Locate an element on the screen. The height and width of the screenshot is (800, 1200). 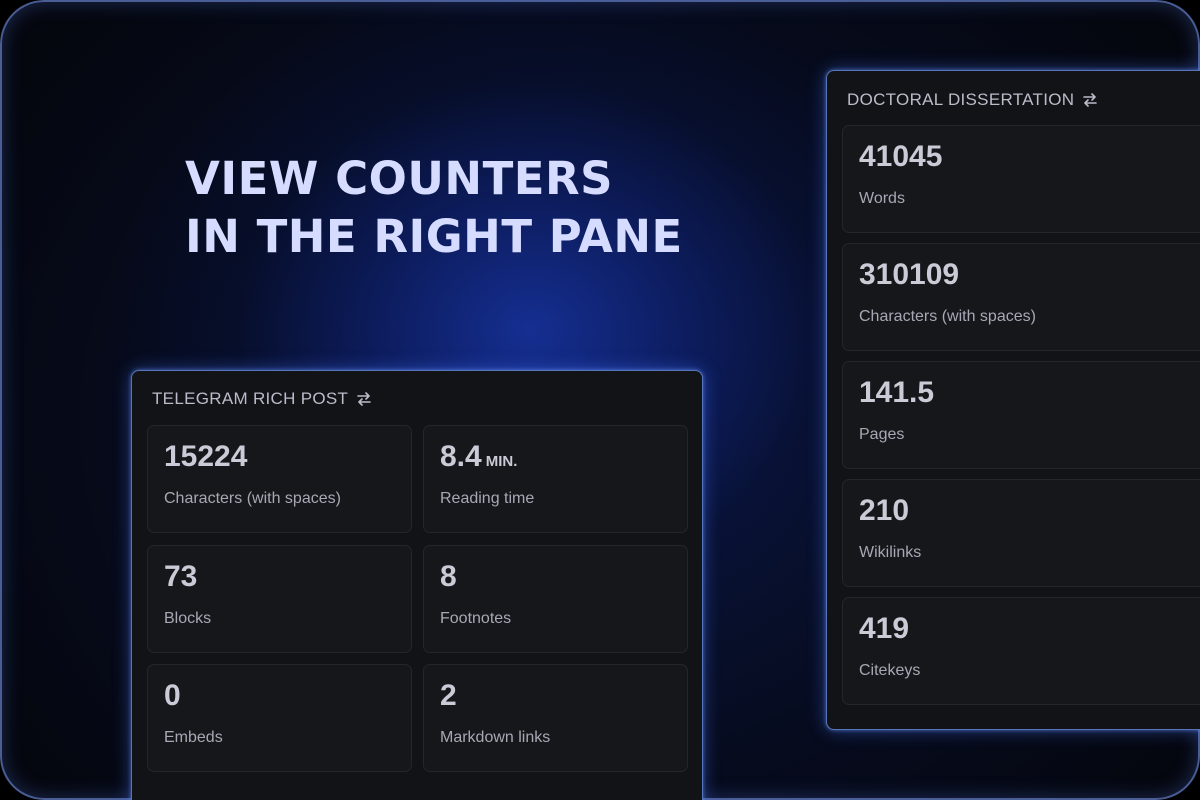
headline-line-1: VIEW COUNTERS is located at coordinates (399, 178).